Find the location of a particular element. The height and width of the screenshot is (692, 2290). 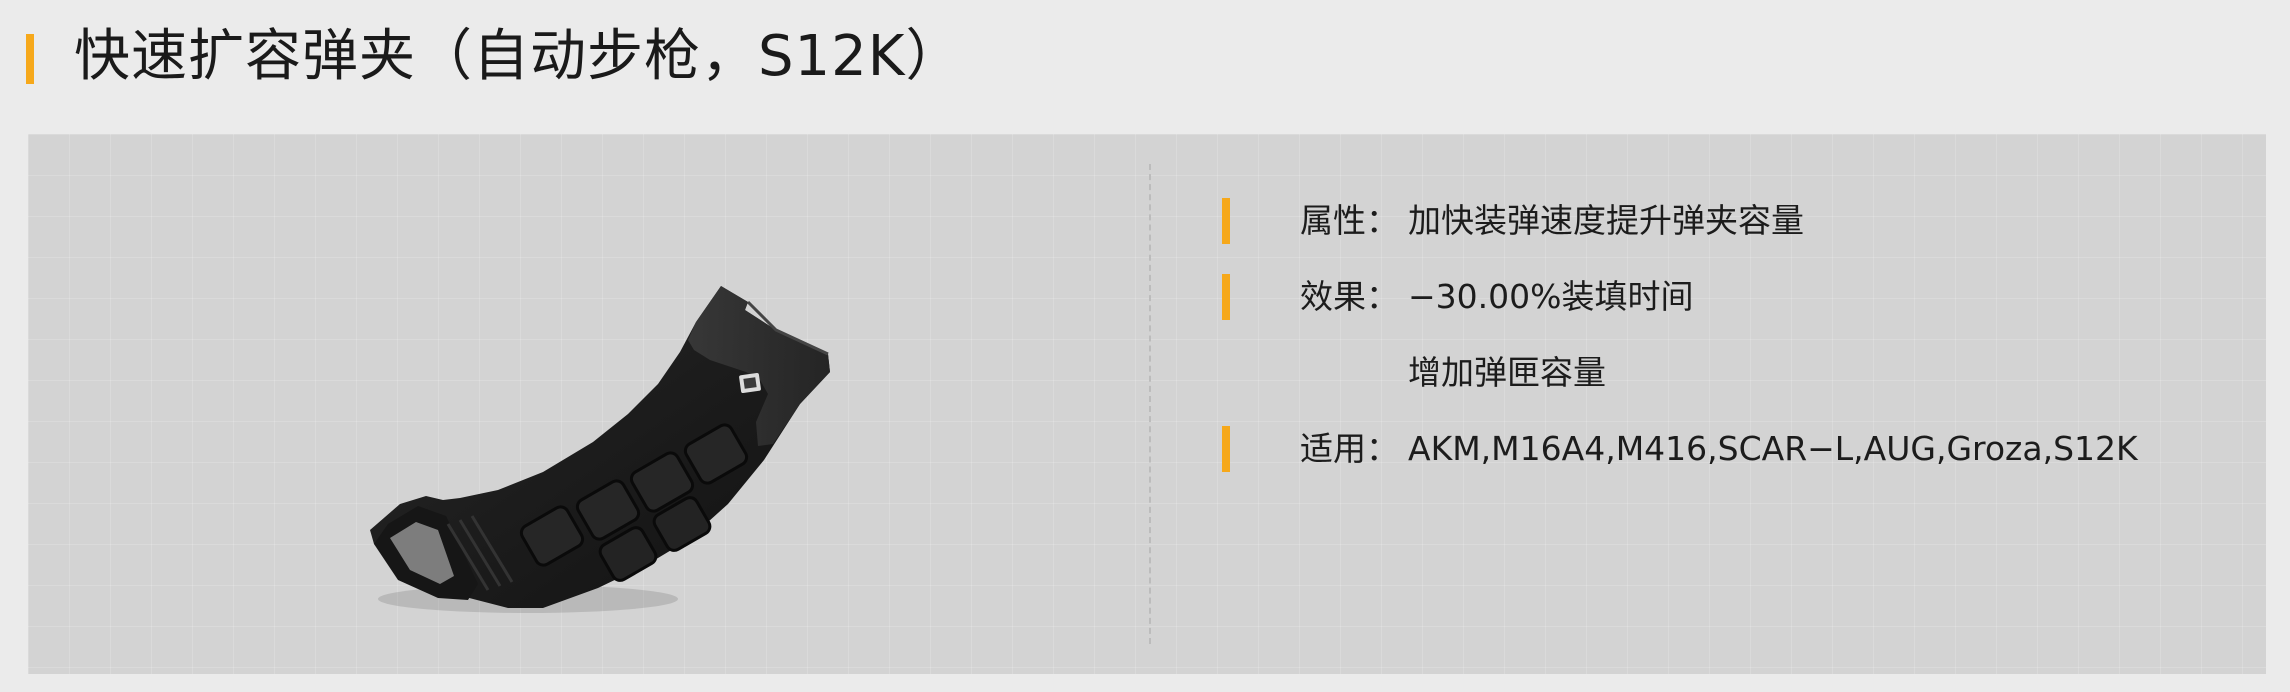

attribute-value: 加快装弹速度提升弹夹容量 is located at coordinates (1606, 220).